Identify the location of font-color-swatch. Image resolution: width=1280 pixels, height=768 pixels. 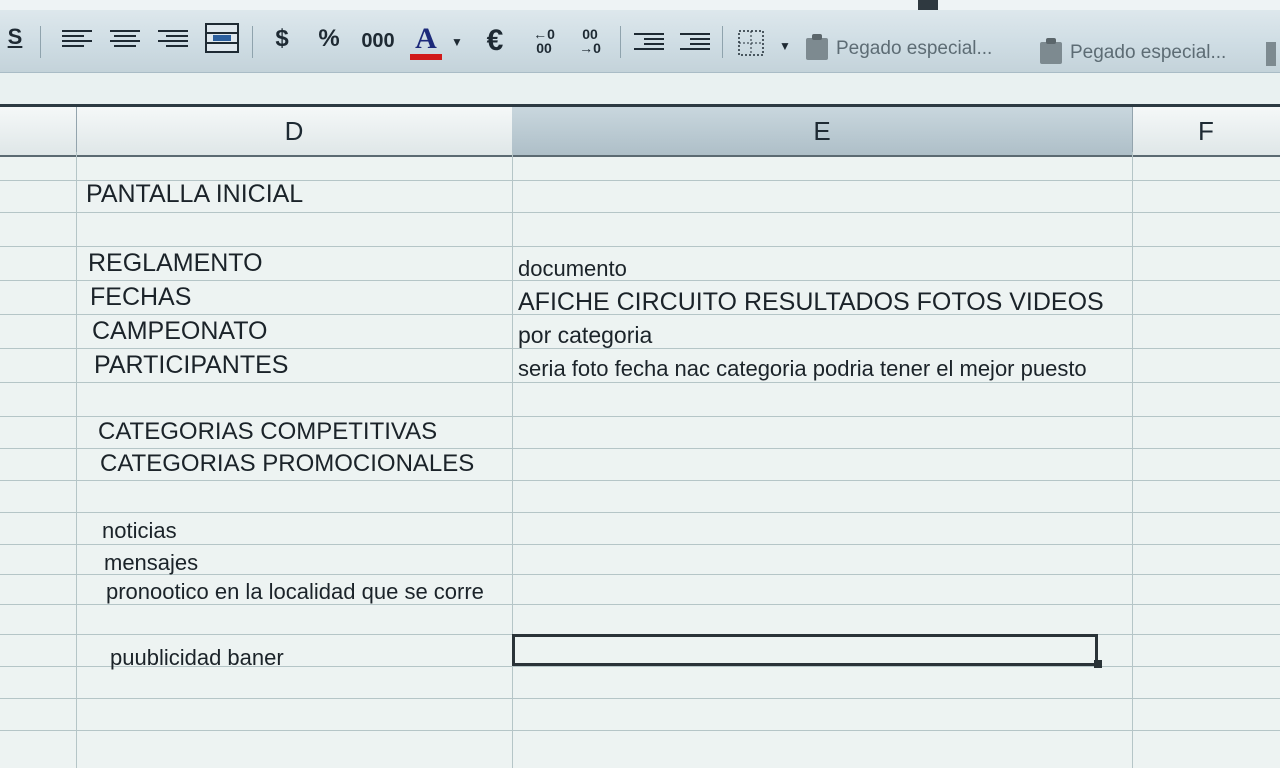
(426, 57).